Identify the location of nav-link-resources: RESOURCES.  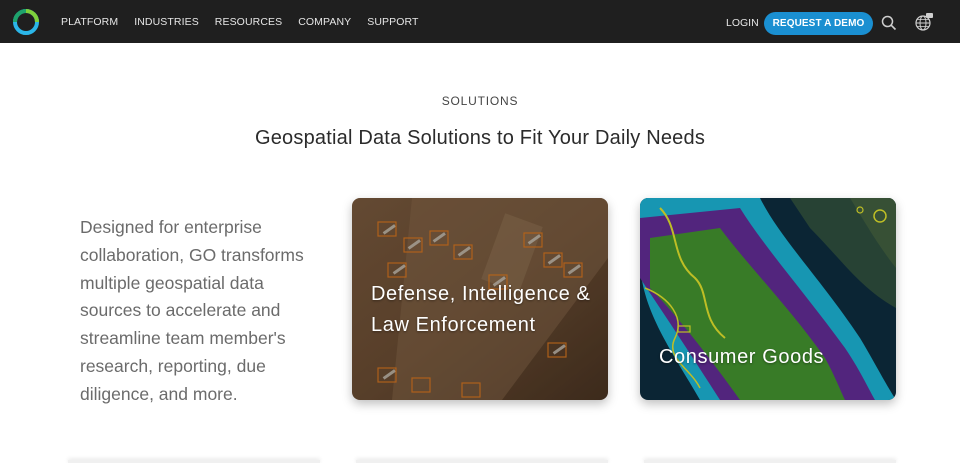
(248, 22).